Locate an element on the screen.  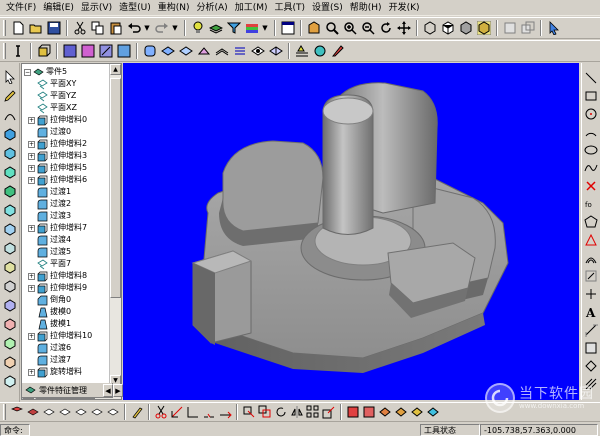
tree-node: + 旋转增料 is located at coordinates (67, 372).